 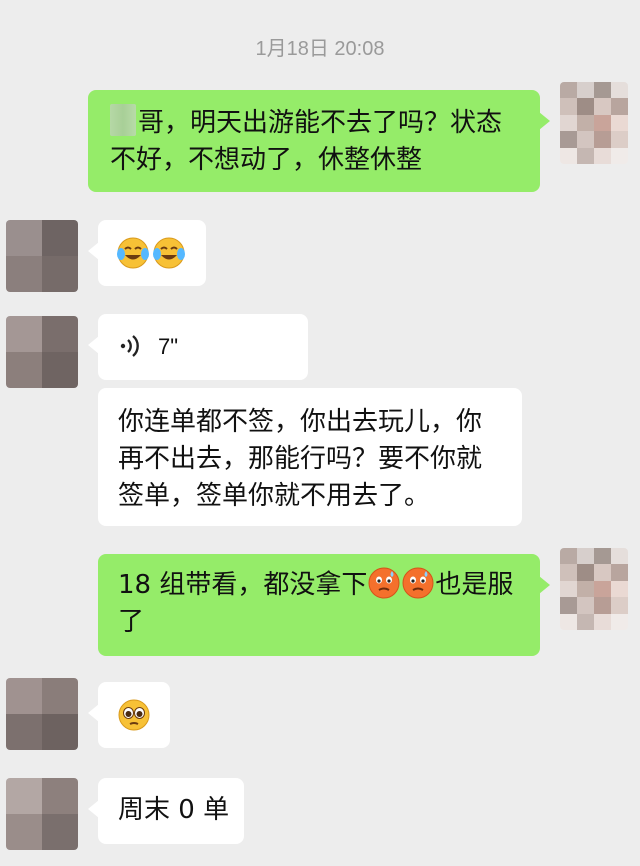 I want to click on message-text: 周末 0 单, so click(x=174, y=810).